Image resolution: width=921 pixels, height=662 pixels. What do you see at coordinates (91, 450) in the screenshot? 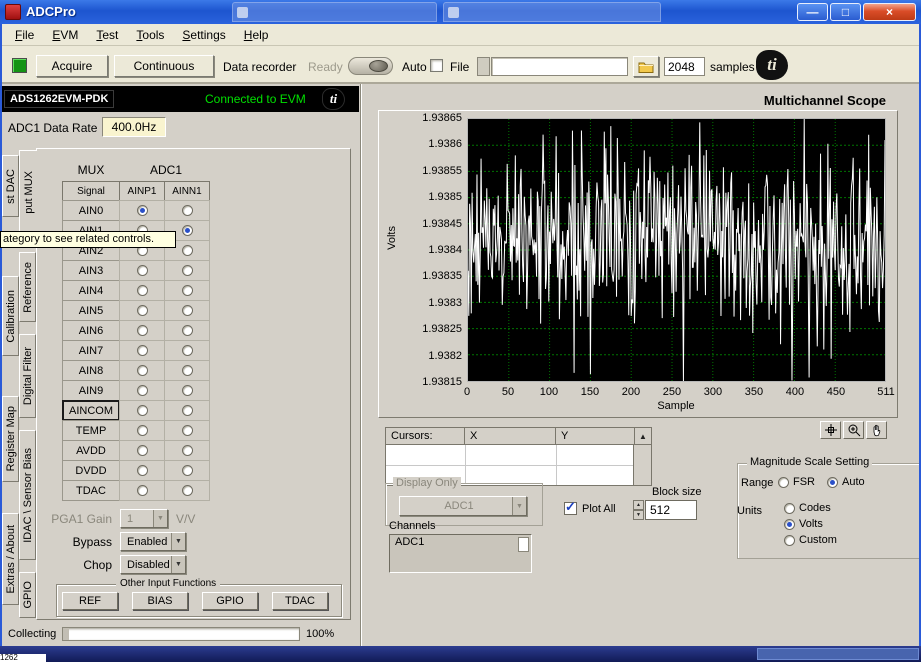
I see `mux-signal-avdd: AVDD` at bounding box center [91, 450].